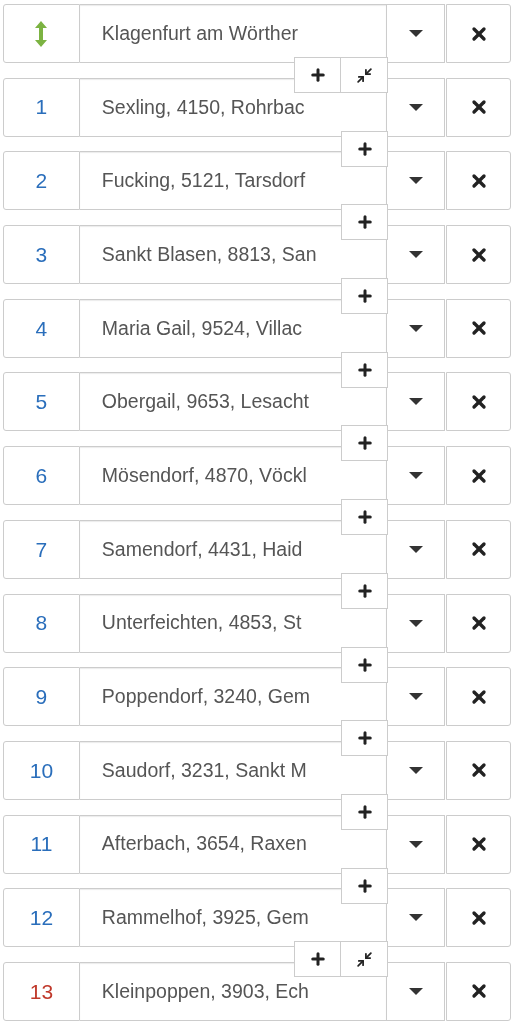 This screenshot has width=525, height=1024. Describe the element at coordinates (233, 255) in the screenshot. I see `place-field: Sankt Blasen, 8813, San` at that location.